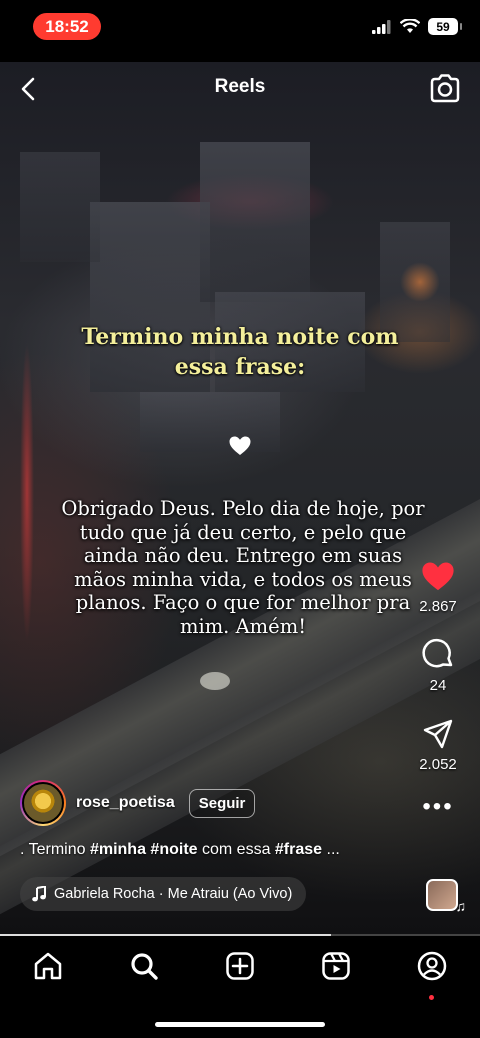 This screenshot has height=1038, width=480. I want to click on profile-icon, so click(432, 966).